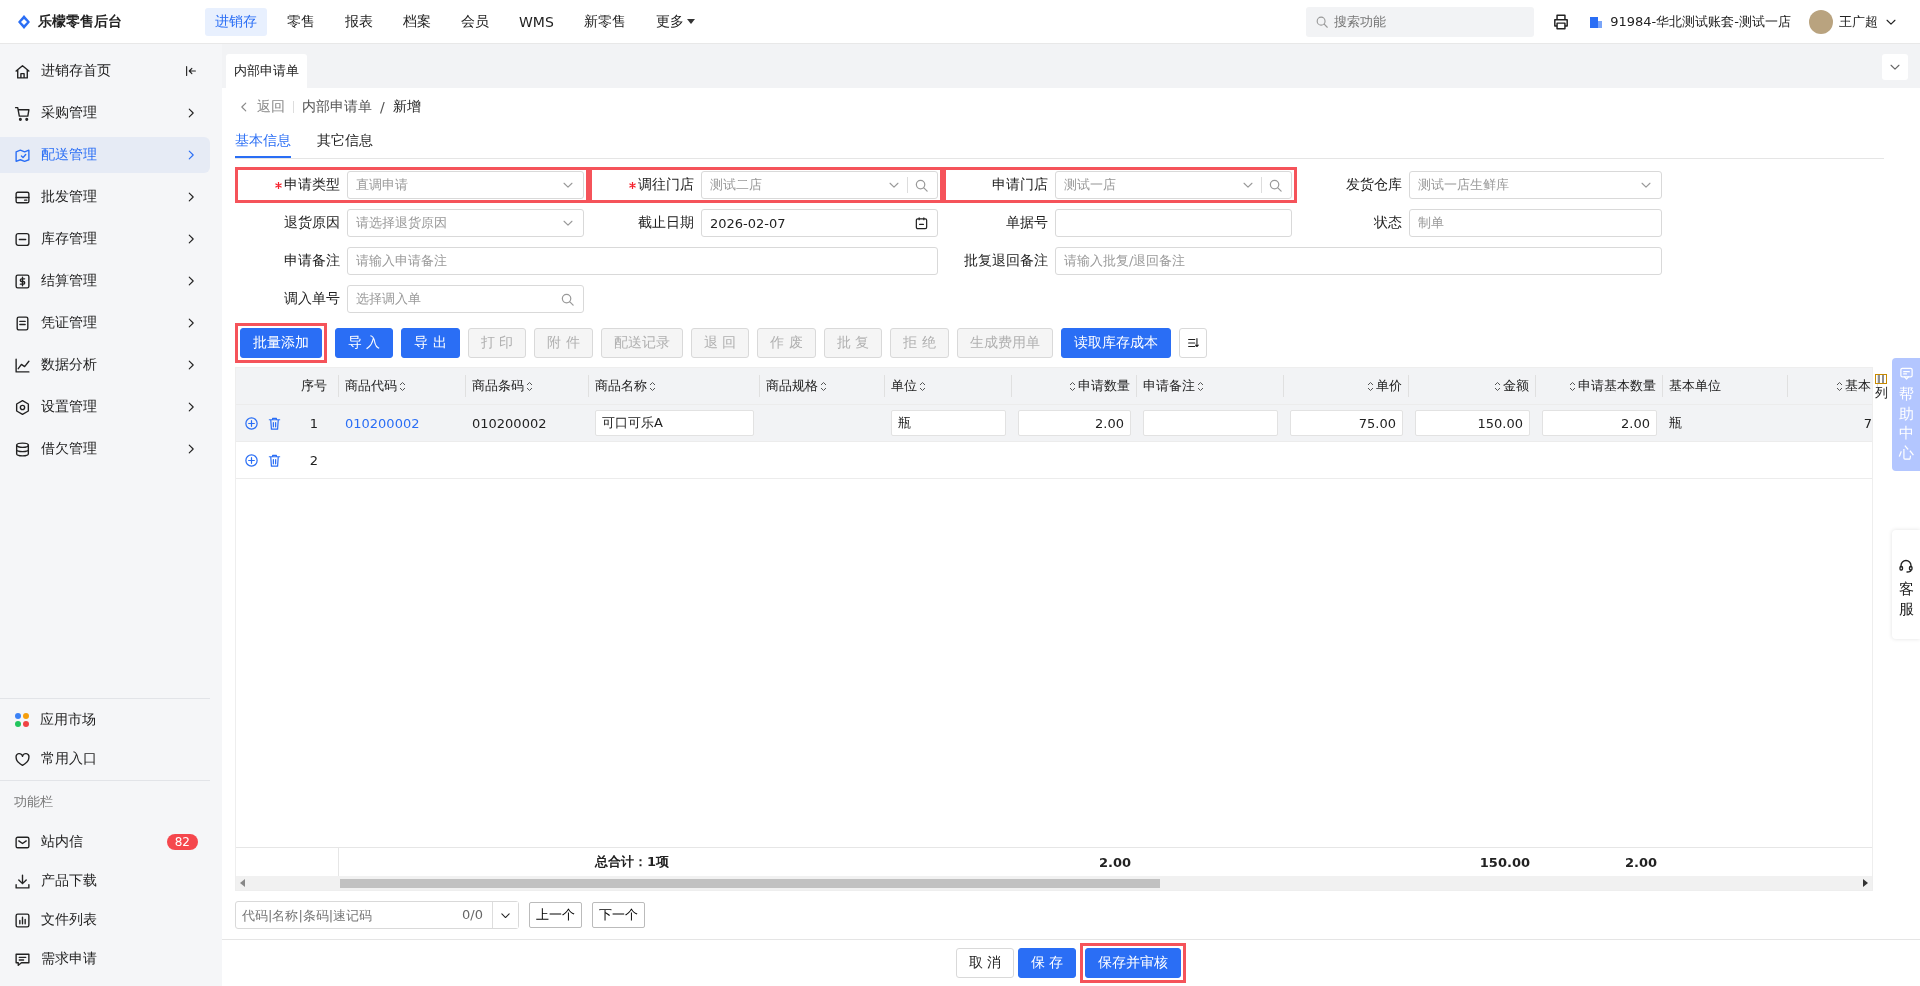  I want to click on column-header: 商品条码, so click(498, 386).